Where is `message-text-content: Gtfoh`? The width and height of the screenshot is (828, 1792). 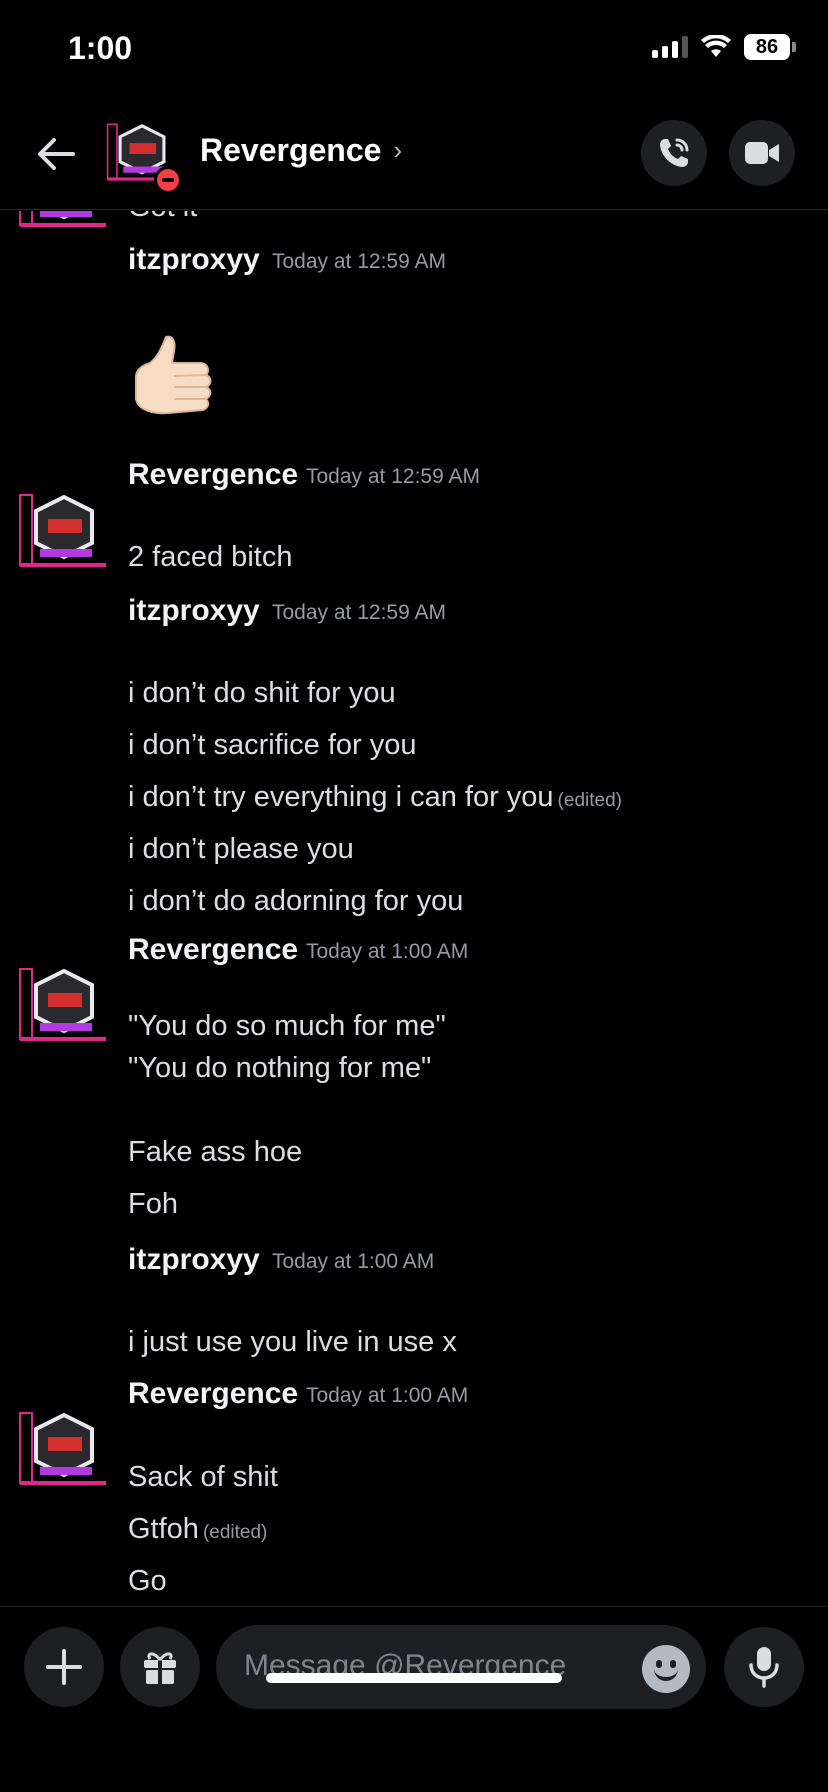 message-text-content: Gtfoh is located at coordinates (163, 1529).